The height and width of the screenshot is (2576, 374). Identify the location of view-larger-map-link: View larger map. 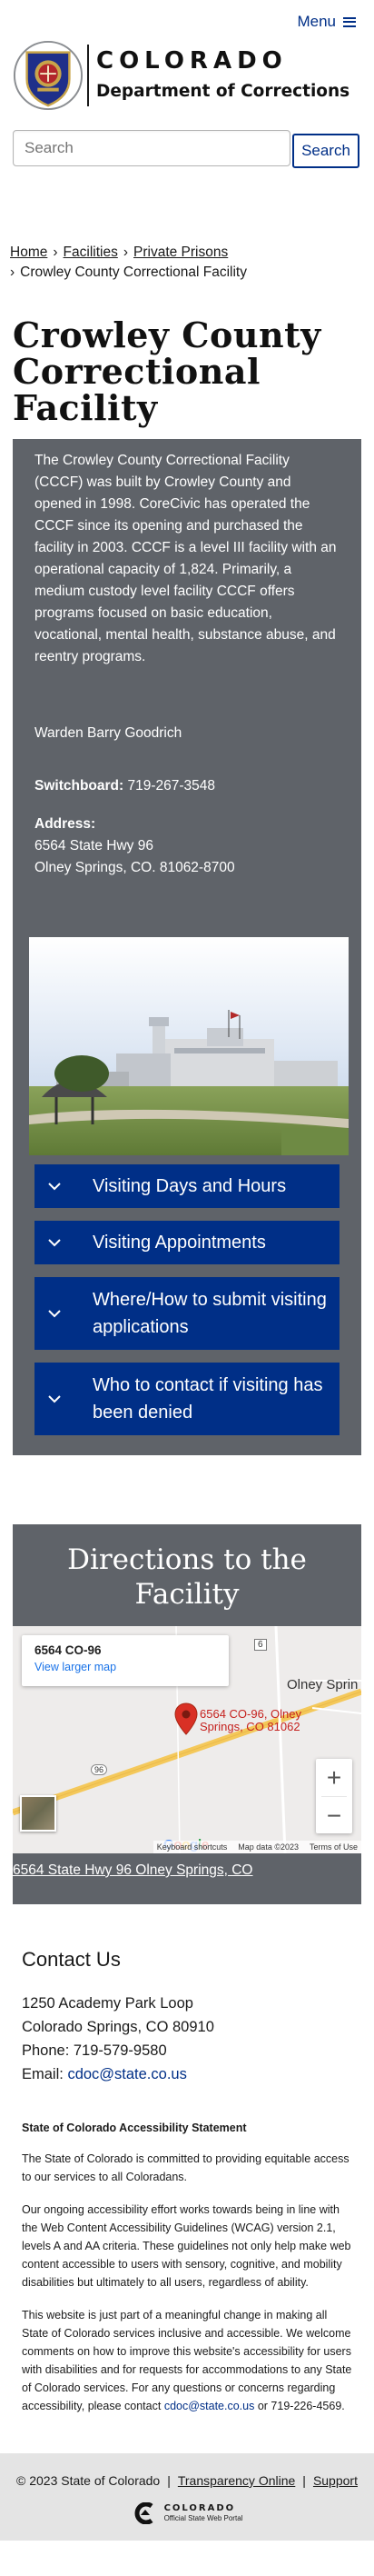
(125, 1667).